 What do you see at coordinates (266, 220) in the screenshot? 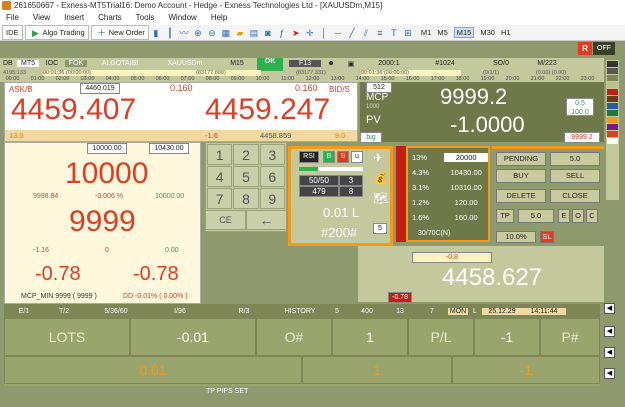
I see `backspace-button: ←` at bounding box center [266, 220].